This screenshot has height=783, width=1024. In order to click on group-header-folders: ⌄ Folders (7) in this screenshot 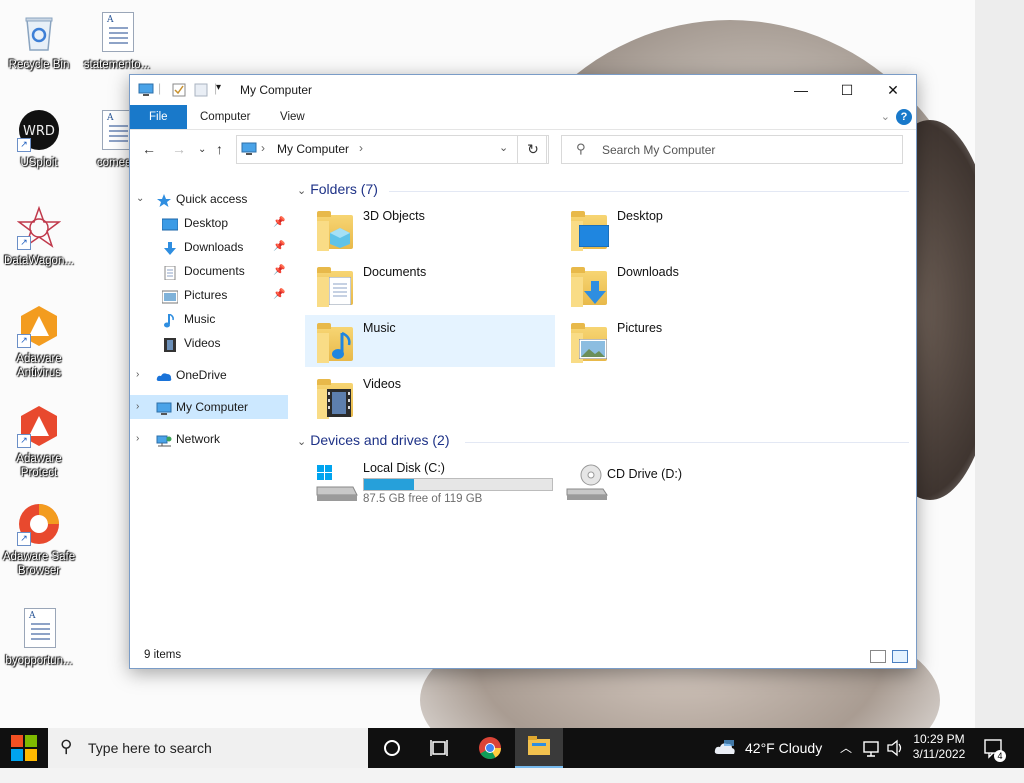, I will do `click(337, 191)`.